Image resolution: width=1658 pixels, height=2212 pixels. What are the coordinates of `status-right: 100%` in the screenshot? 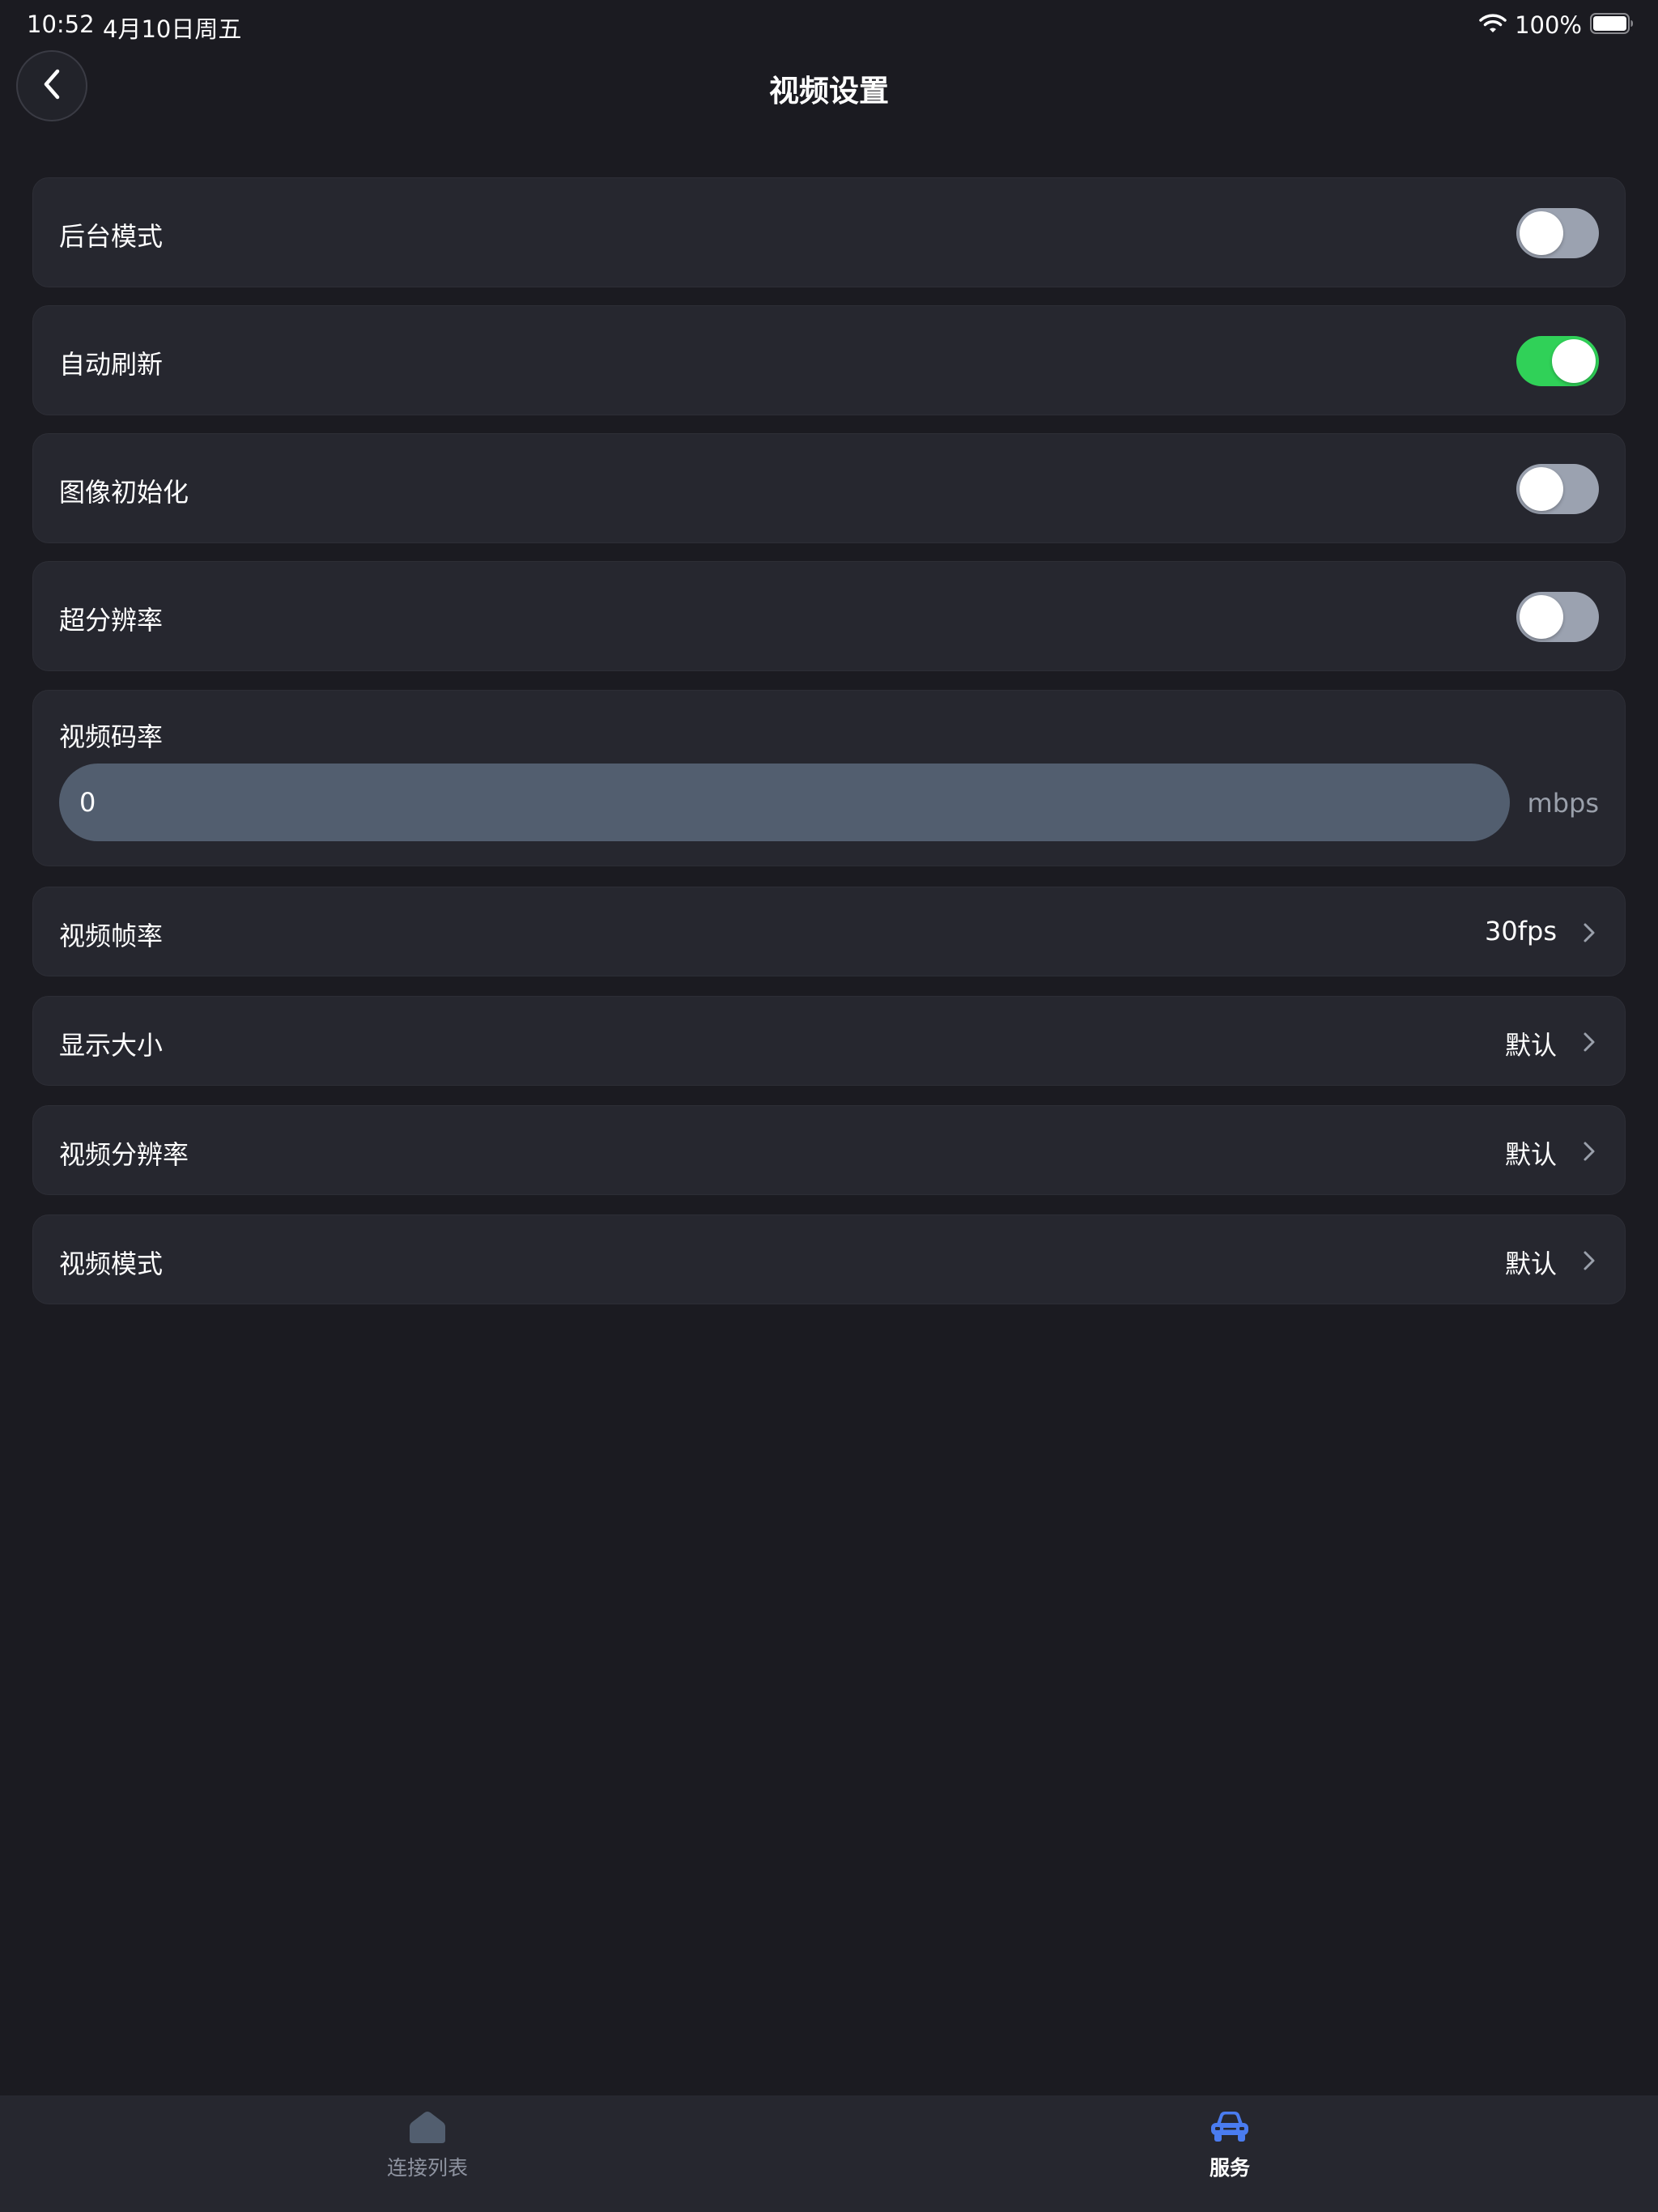 It's located at (1556, 26).